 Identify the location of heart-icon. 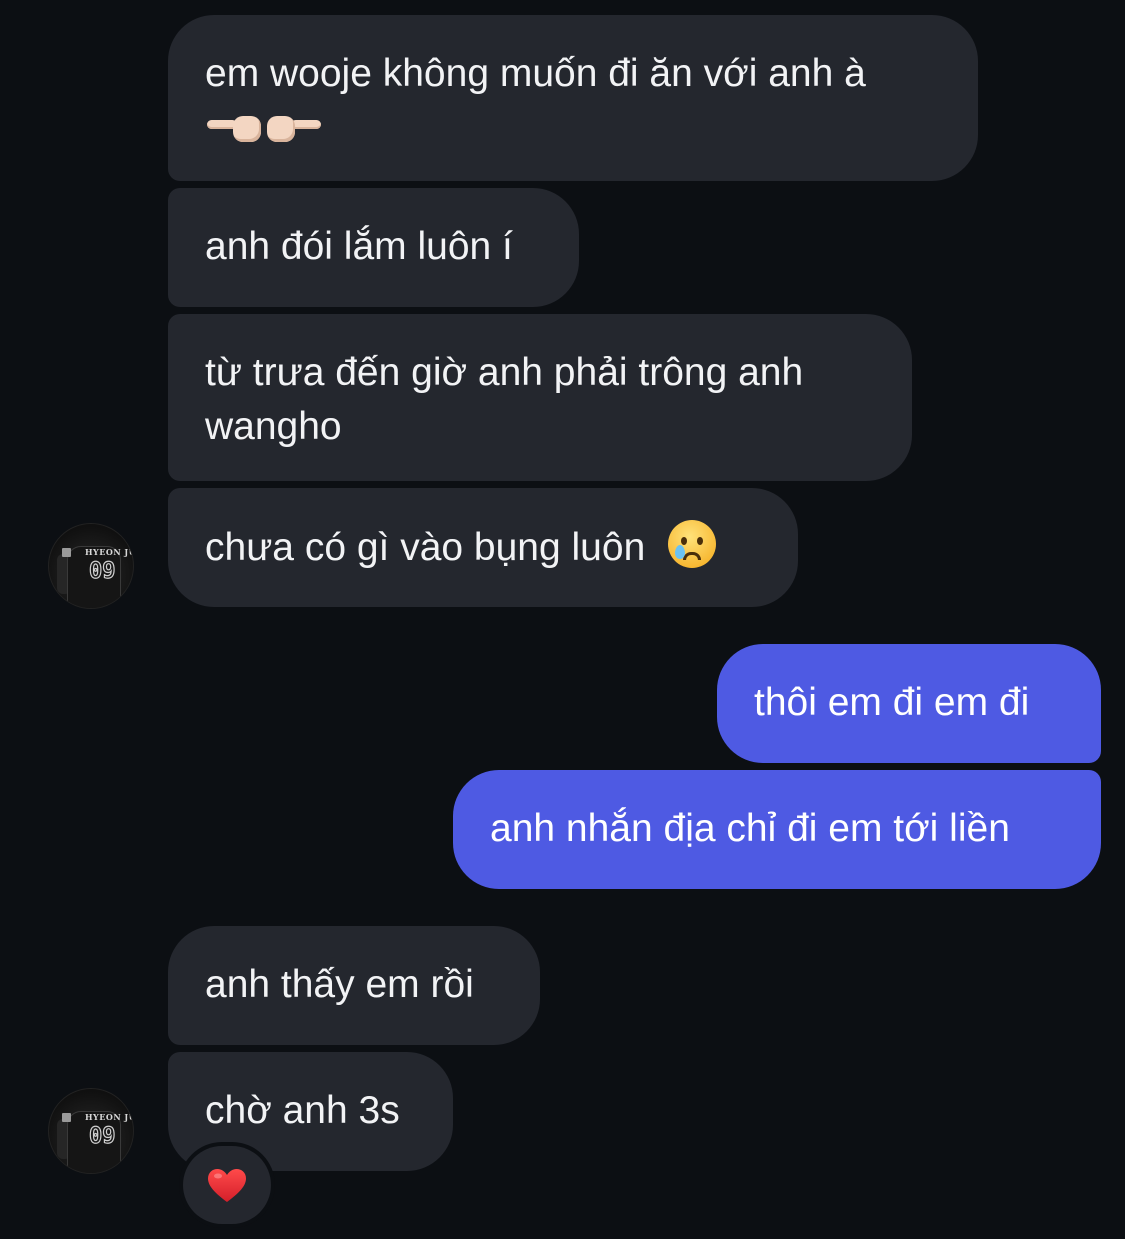
(227, 1185).